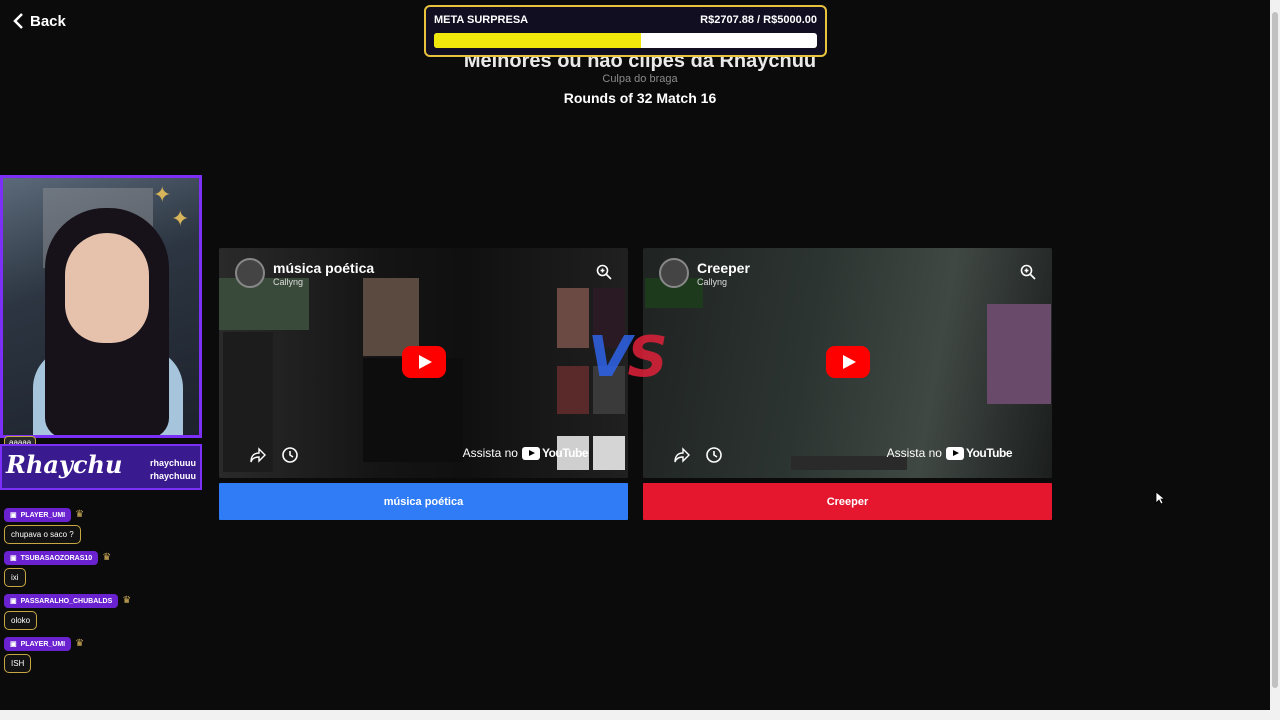 The image size is (1280, 720). I want to click on webcam-feed: ✦ ✦, so click(101, 306).